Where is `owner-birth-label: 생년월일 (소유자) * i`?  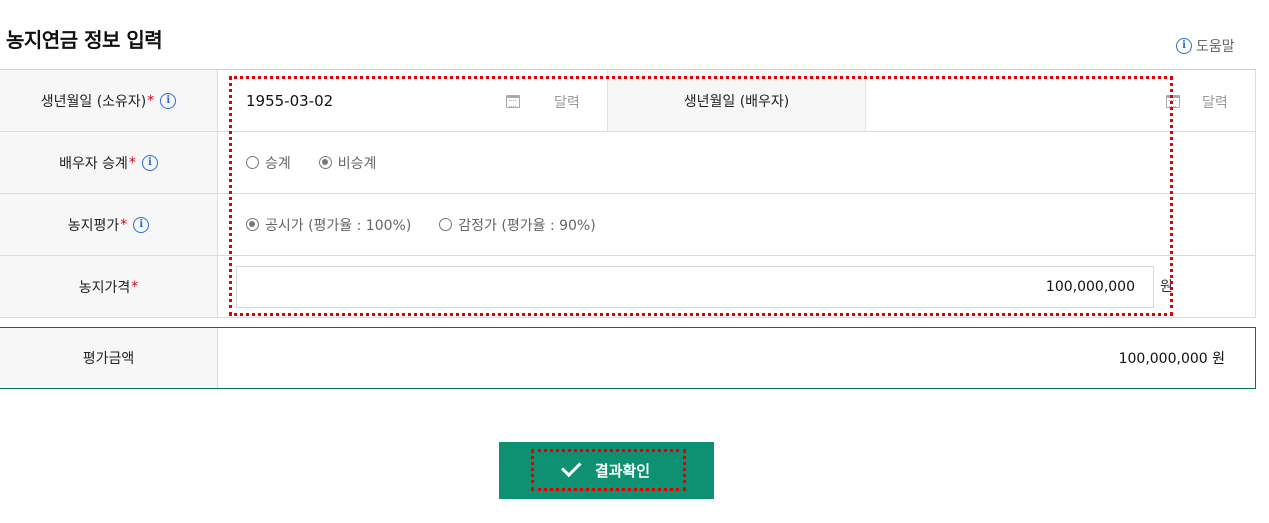
owner-birth-label: 생년월일 (소유자) * i is located at coordinates (109, 100).